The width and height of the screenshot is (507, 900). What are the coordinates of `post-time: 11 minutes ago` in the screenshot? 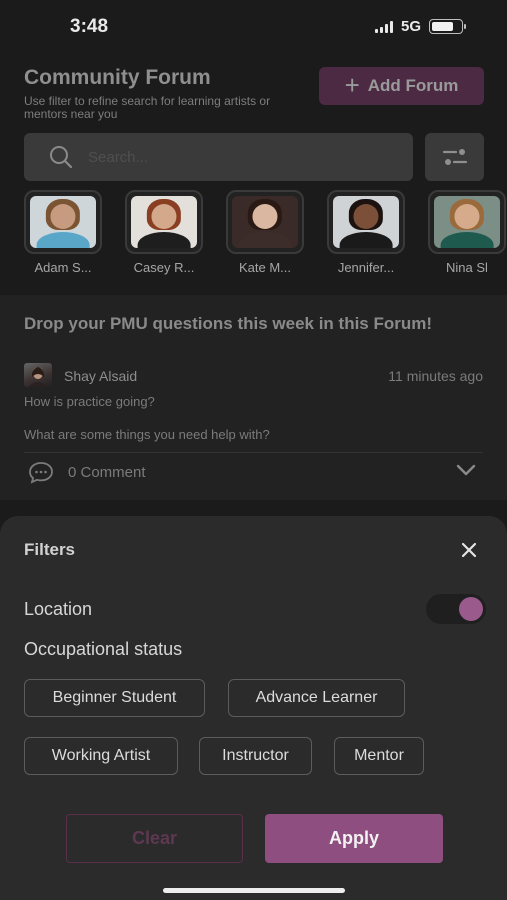 It's located at (435, 376).